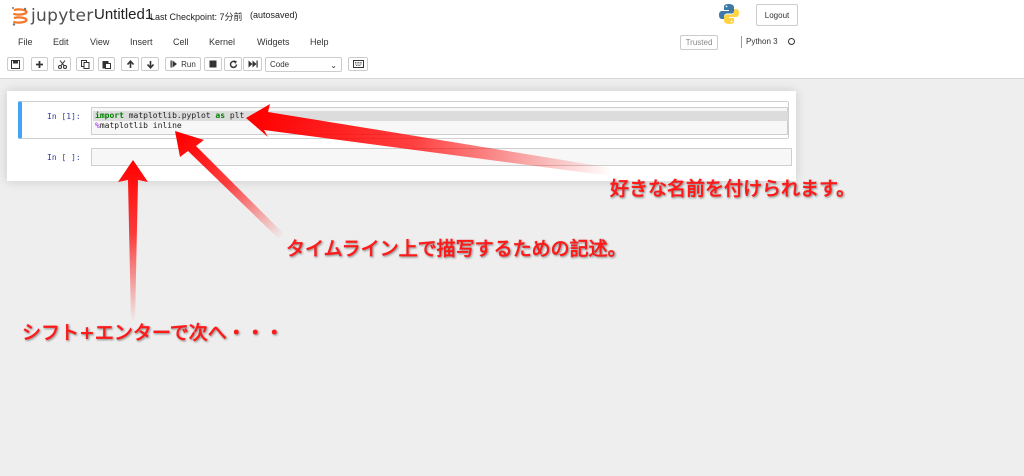  I want to click on annotation-name-note: 好きな名前を付けられます。, so click(733, 189).